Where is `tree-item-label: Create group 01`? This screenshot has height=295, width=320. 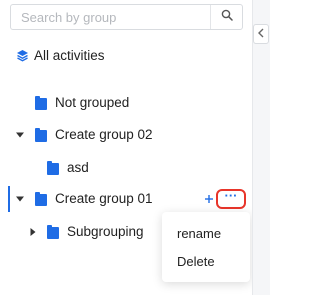
tree-item-label: Create group 01 is located at coordinates (104, 198).